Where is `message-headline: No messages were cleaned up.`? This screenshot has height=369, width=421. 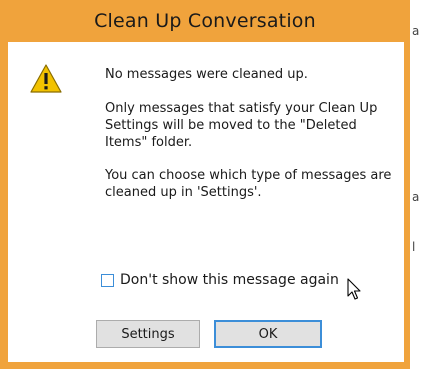 message-headline: No messages were cleaned up. is located at coordinates (206, 74).